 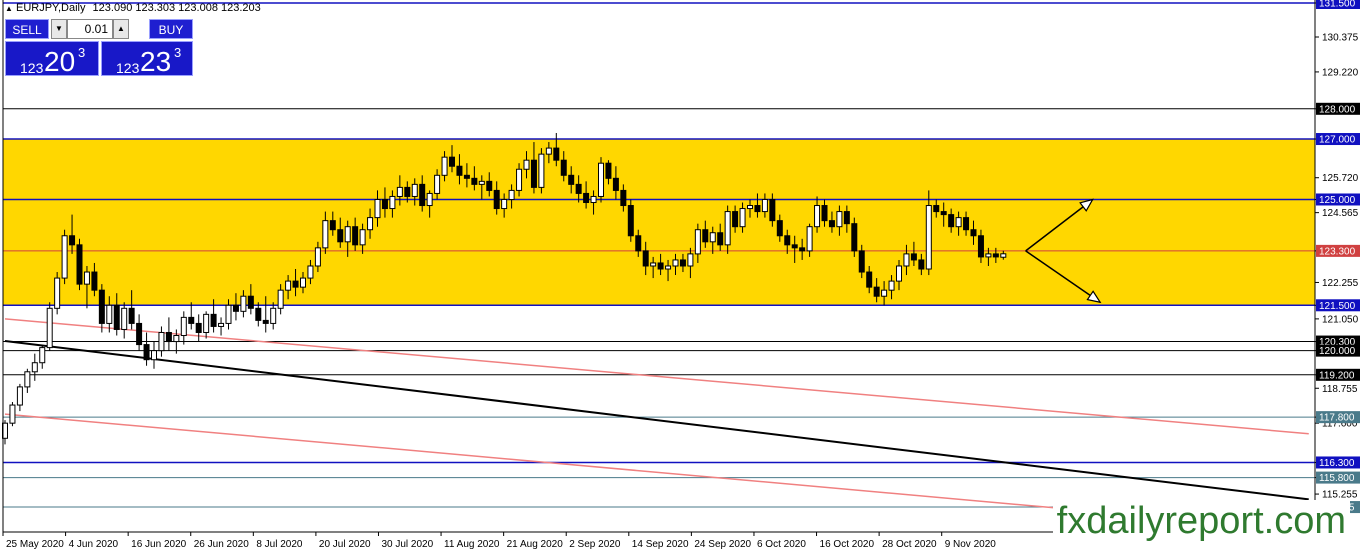 What do you see at coordinates (9, 8) in the screenshot?
I see `collapse-triangle-icon: ▲` at bounding box center [9, 8].